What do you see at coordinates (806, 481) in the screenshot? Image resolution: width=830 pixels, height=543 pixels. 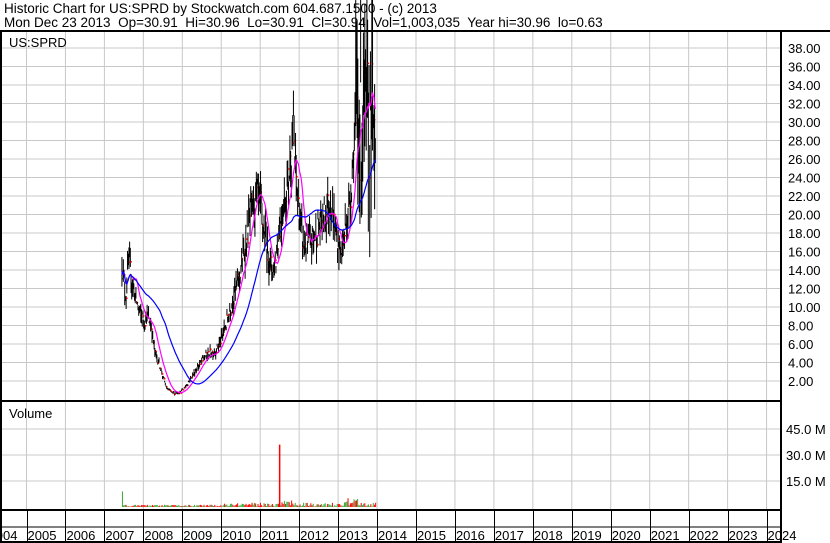 I see `volume-tick-label: 15.0 M` at bounding box center [806, 481].